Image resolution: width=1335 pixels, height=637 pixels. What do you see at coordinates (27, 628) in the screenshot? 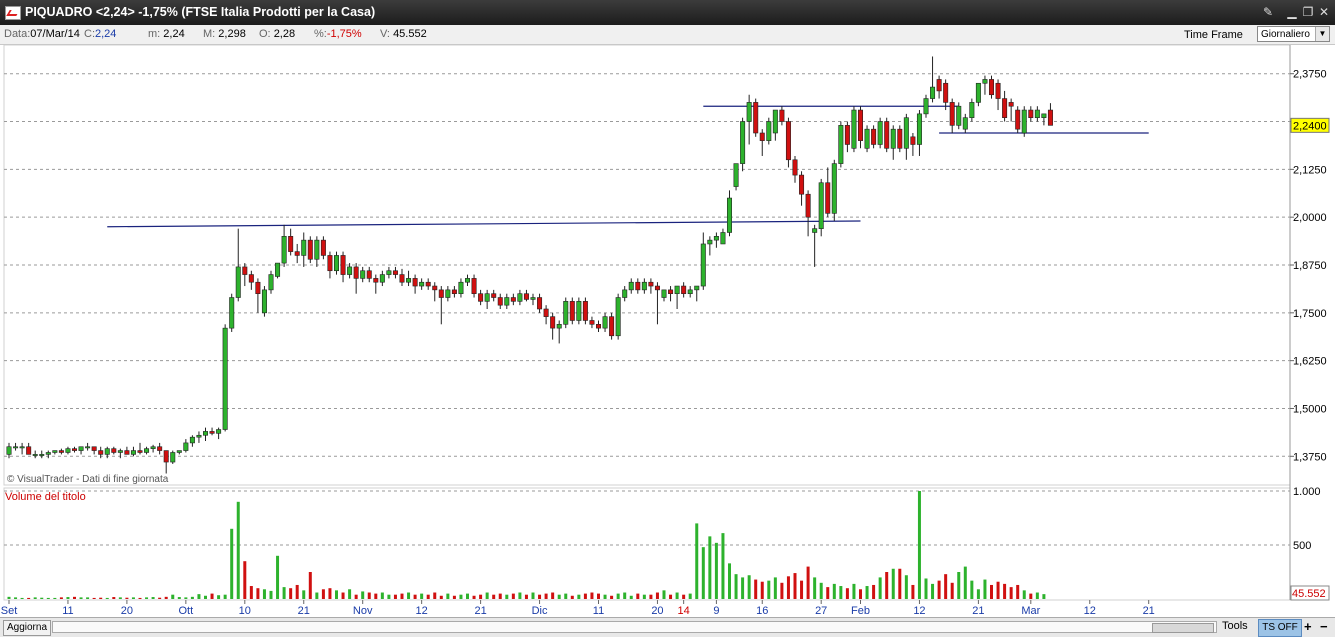
I see `refresh-button: Aggiorna` at bounding box center [27, 628].